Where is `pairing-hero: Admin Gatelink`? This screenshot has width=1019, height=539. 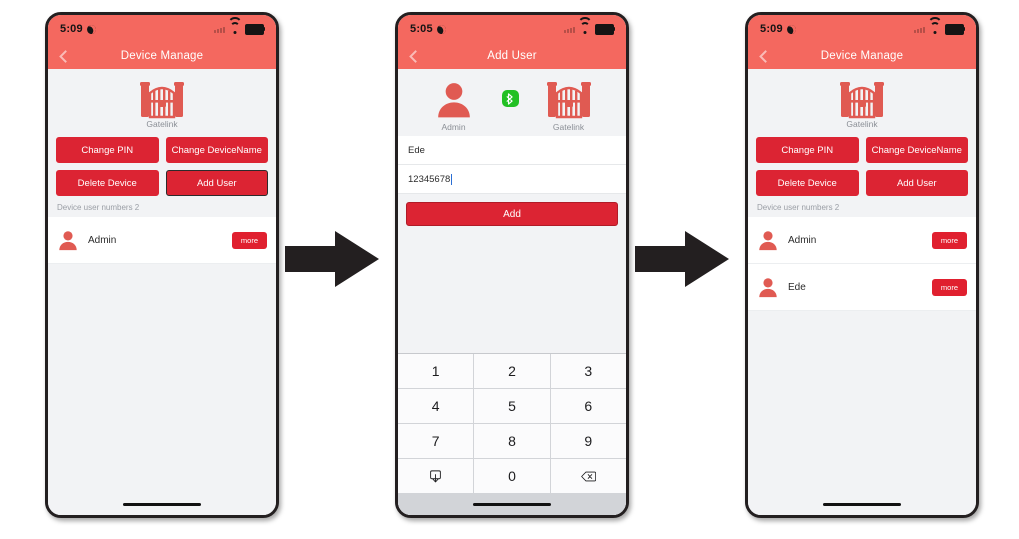 pairing-hero: Admin Gatelink is located at coordinates (512, 102).